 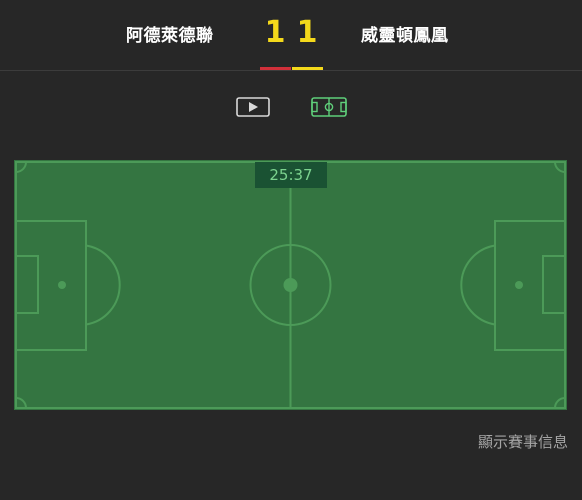 I want to click on play-video-icon, so click(x=253, y=107).